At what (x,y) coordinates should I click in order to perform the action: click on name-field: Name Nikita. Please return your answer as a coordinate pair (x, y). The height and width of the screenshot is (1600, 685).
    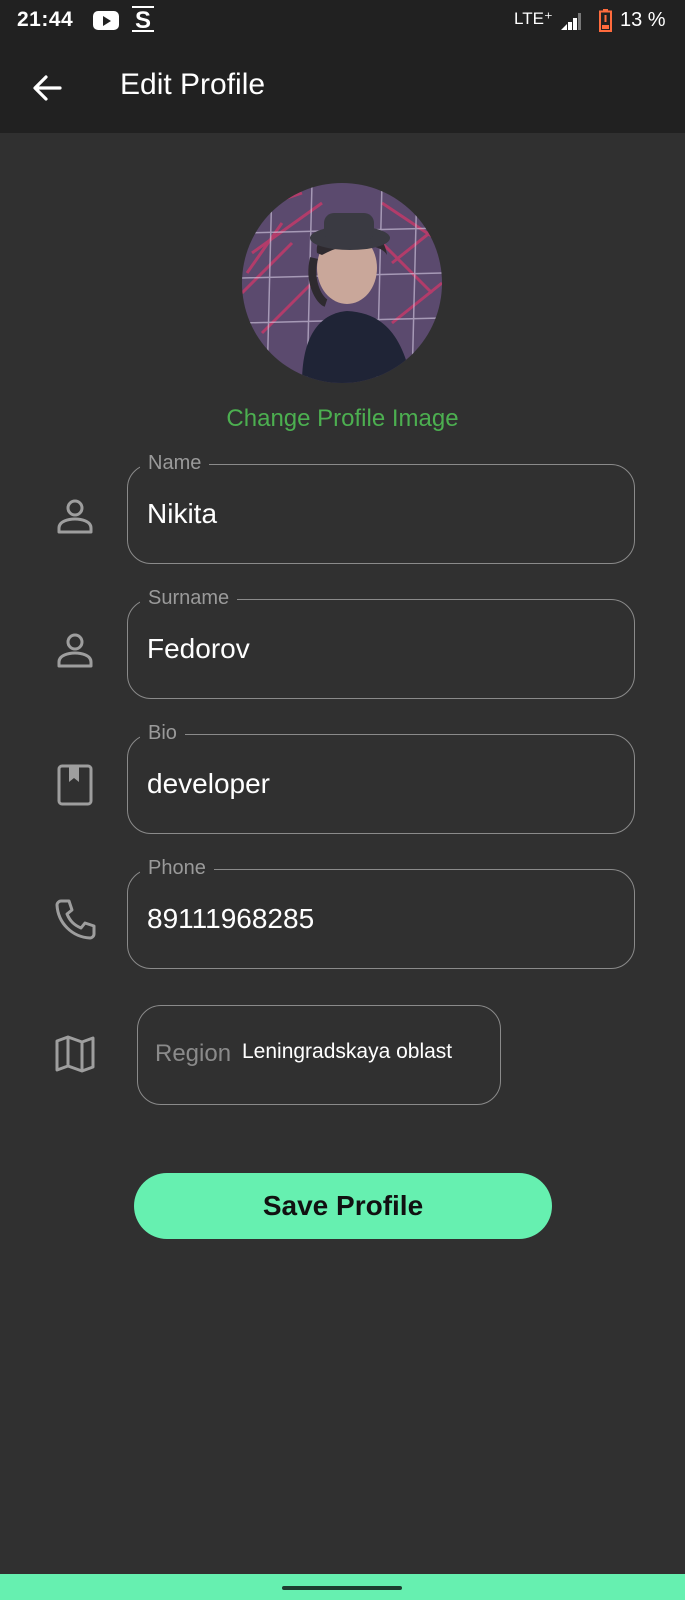
    Looking at the image, I should click on (381, 507).